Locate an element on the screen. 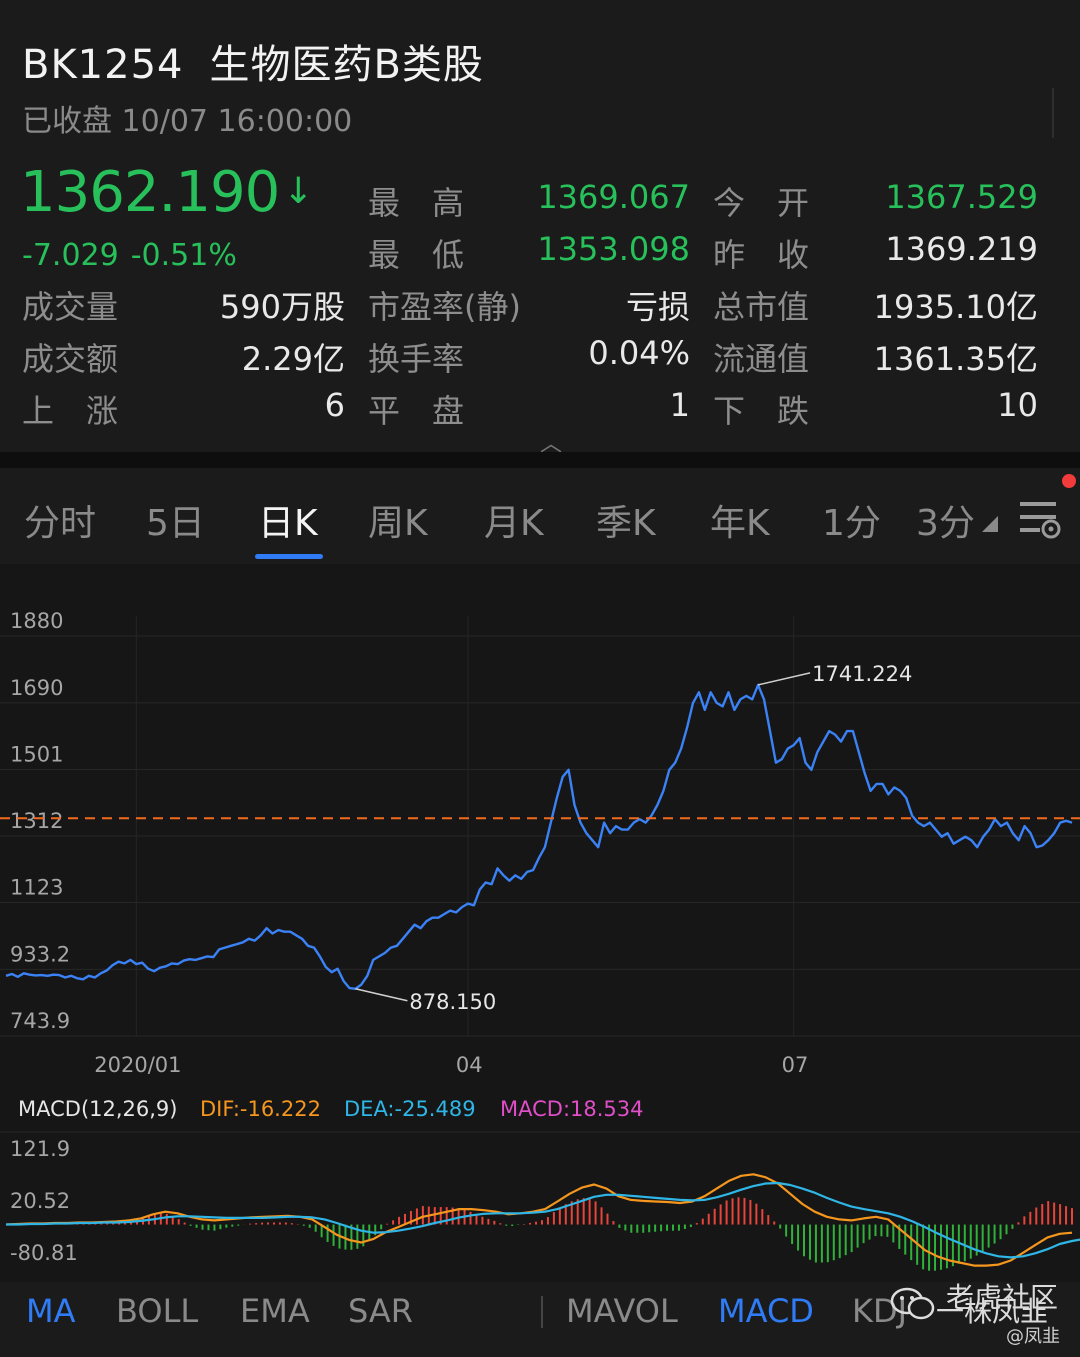  x-tick-label: 07 is located at coordinates (795, 1065).